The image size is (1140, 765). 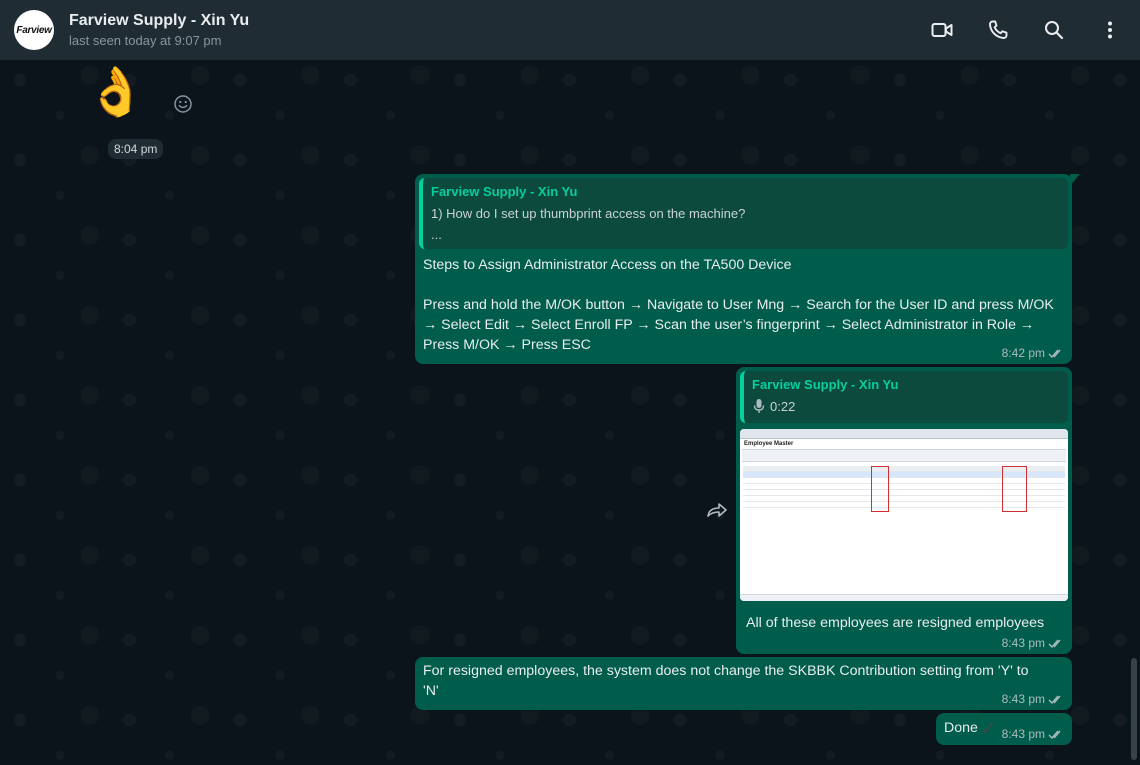 I want to click on header-actions, so click(x=1014, y=30).